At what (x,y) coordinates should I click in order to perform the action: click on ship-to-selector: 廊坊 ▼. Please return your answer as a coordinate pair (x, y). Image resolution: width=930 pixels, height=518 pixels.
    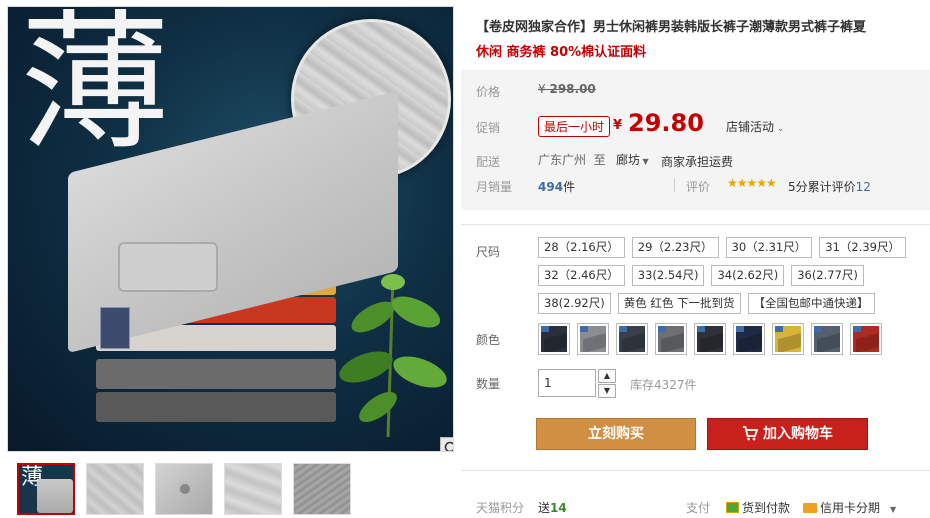
    Looking at the image, I should click on (632, 159).